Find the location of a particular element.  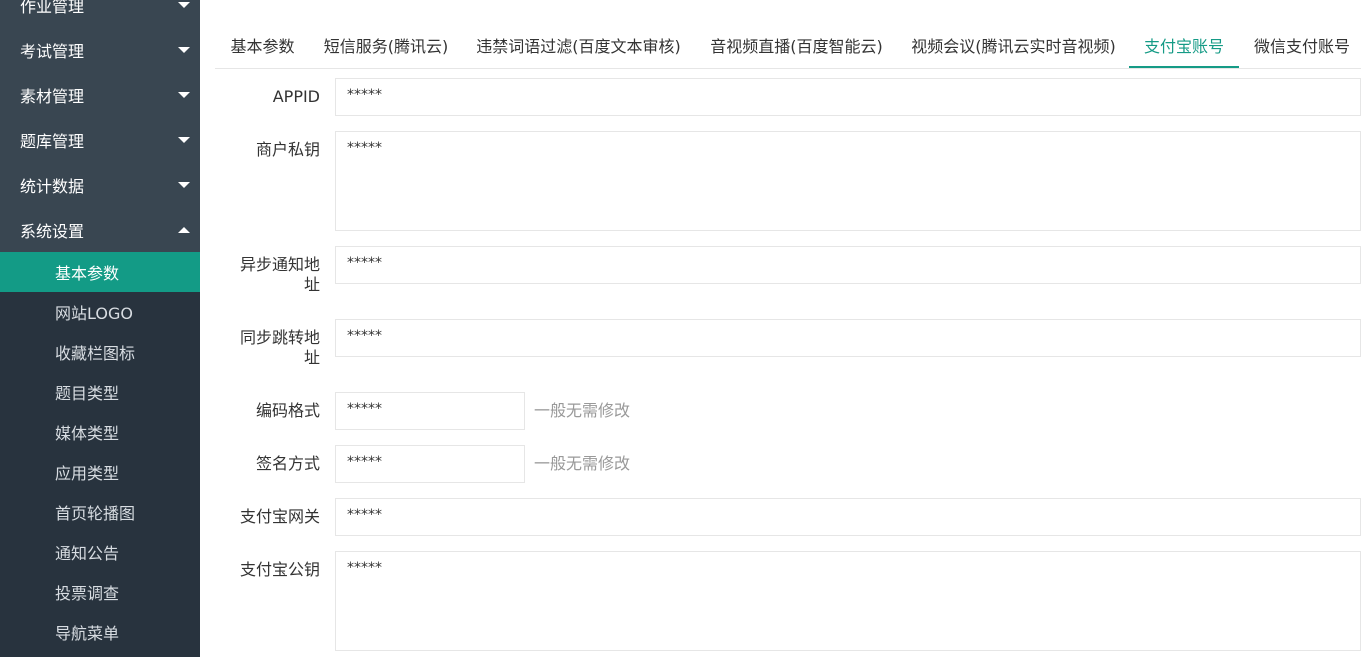

charset-value: ***** is located at coordinates (364, 409).